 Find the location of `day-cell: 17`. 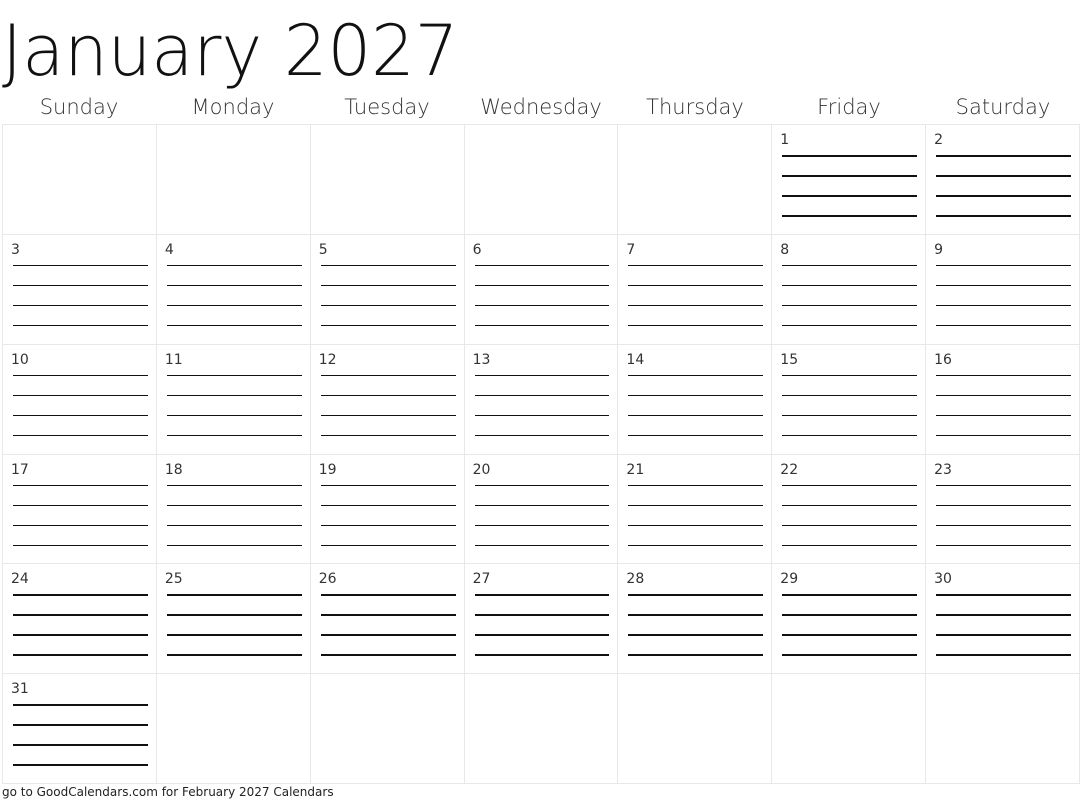

day-cell: 17 is located at coordinates (80, 509).